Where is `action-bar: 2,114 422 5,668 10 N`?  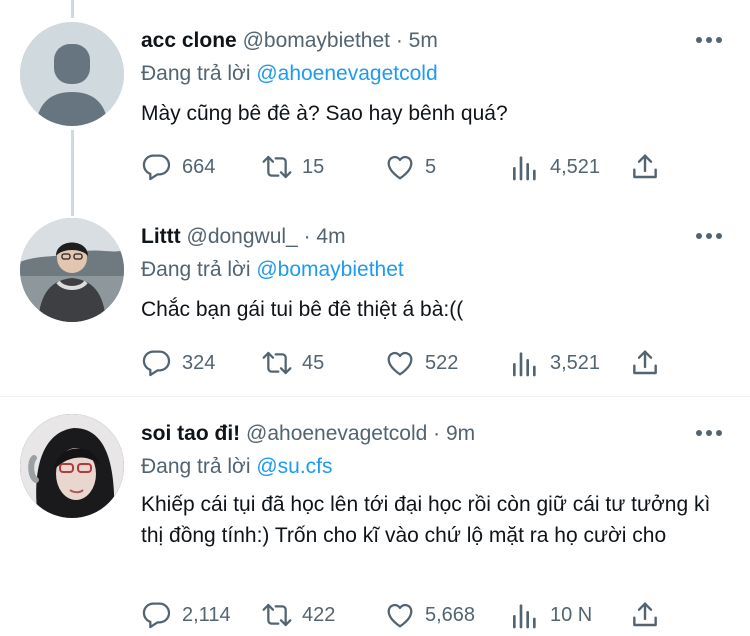 action-bar: 2,114 422 5,668 10 N is located at coordinates (406, 615).